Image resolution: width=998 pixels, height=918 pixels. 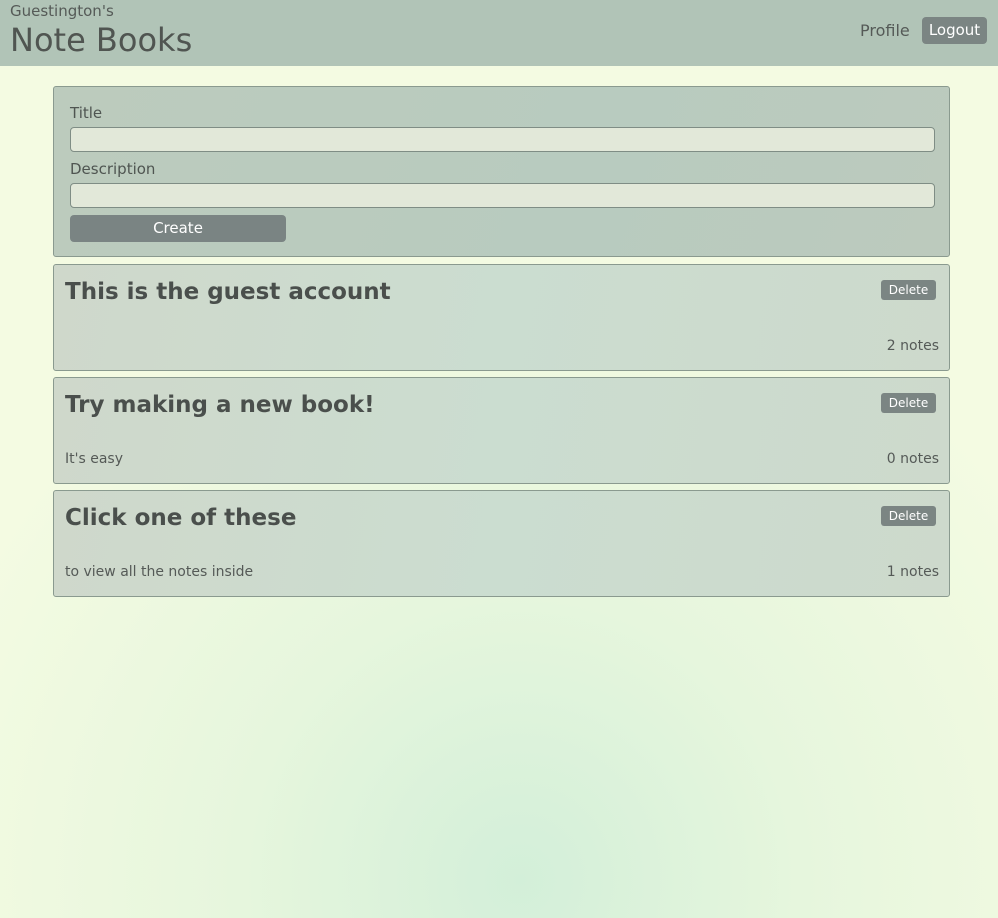 I want to click on description-label: Description, so click(x=113, y=169).